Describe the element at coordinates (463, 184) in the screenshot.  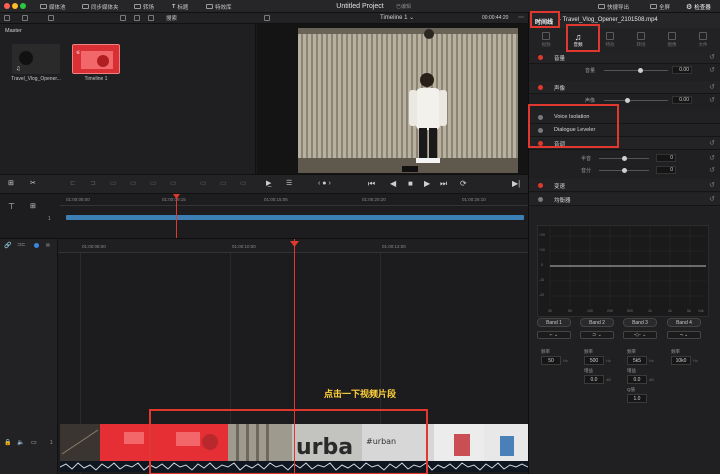
I see `loop-icon: ⟳` at that location.